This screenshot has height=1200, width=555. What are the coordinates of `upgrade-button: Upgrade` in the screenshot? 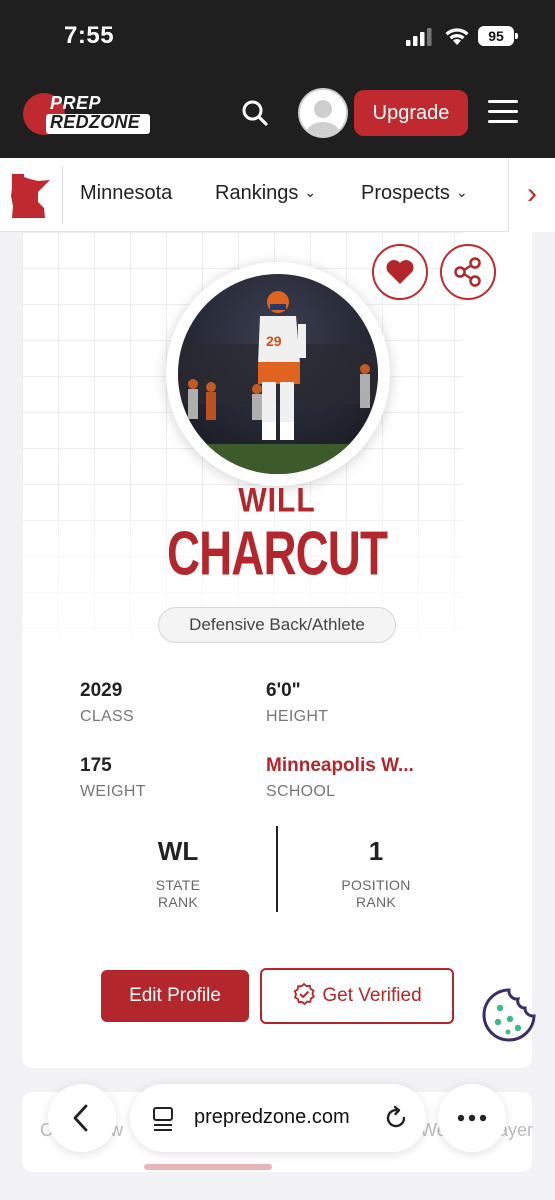 It's located at (411, 113).